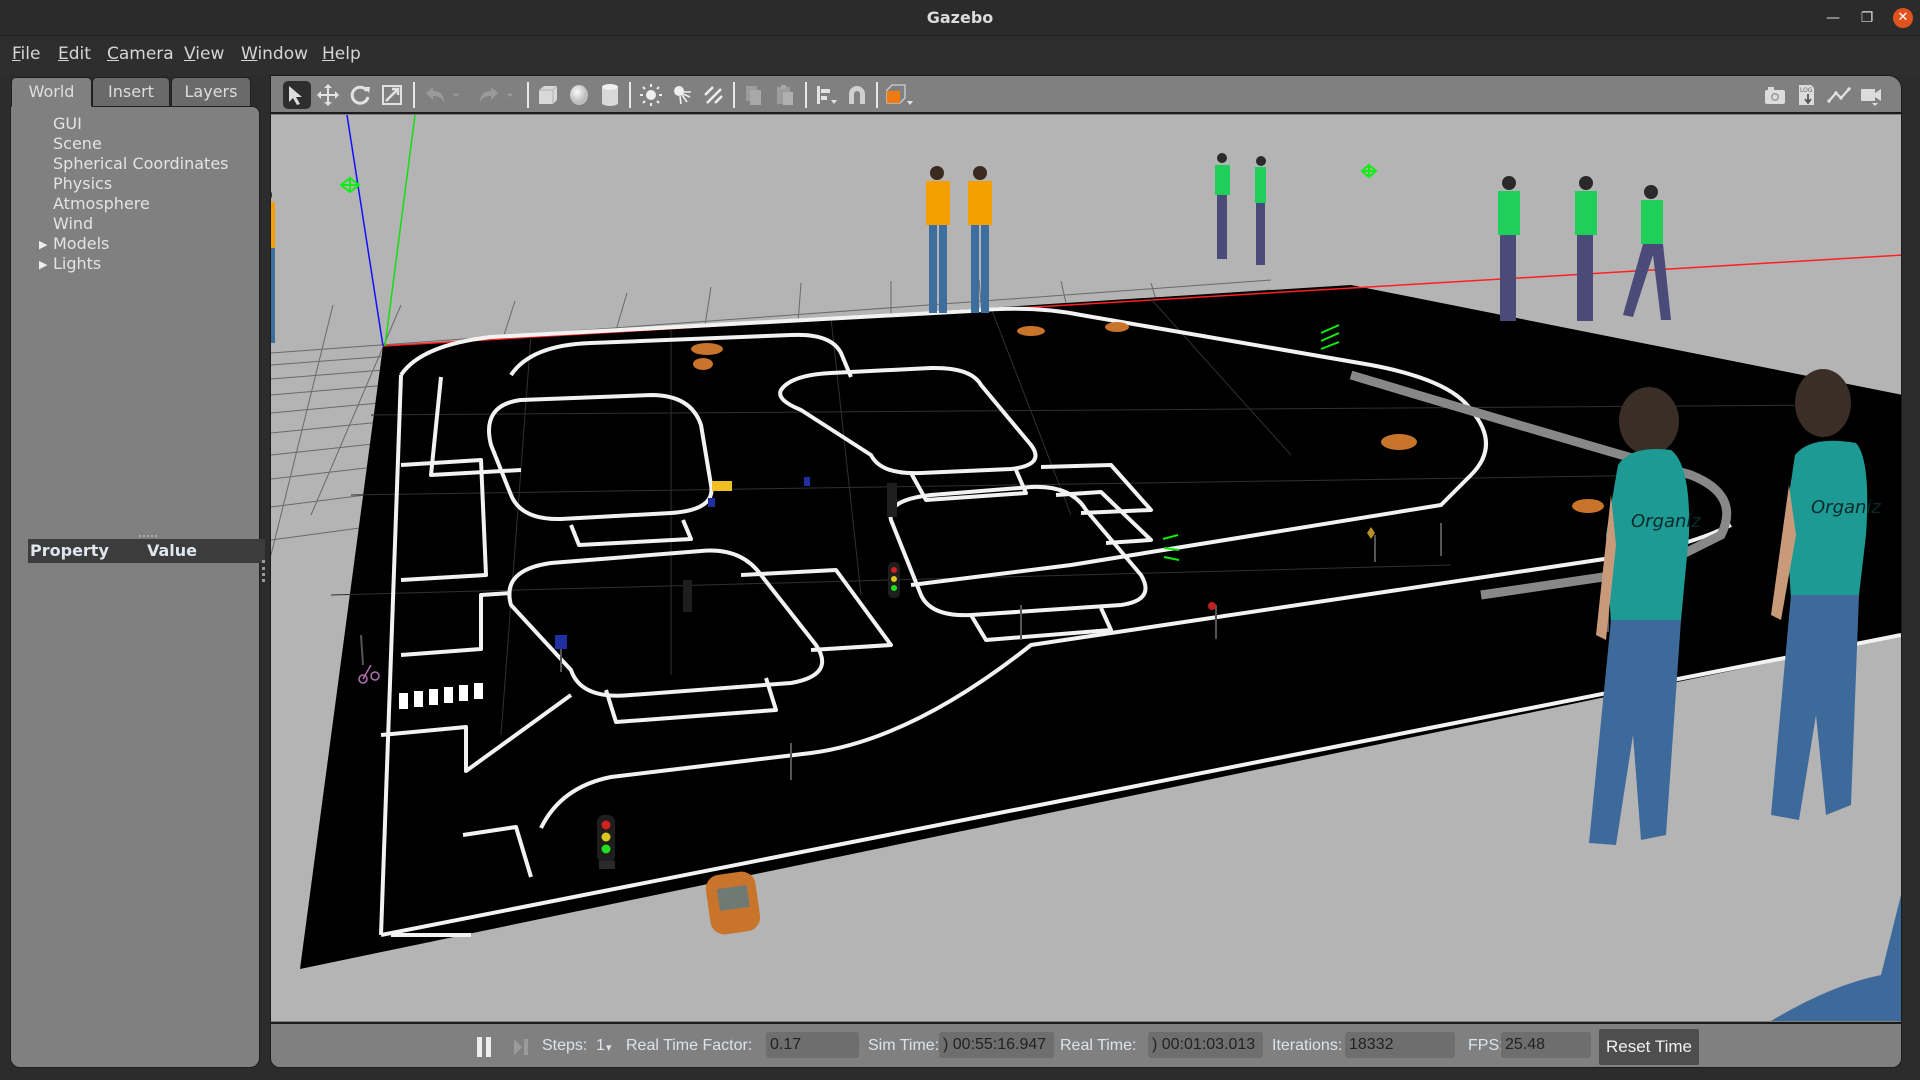  Describe the element at coordinates (51, 92) in the screenshot. I see `tab-world: World` at that location.